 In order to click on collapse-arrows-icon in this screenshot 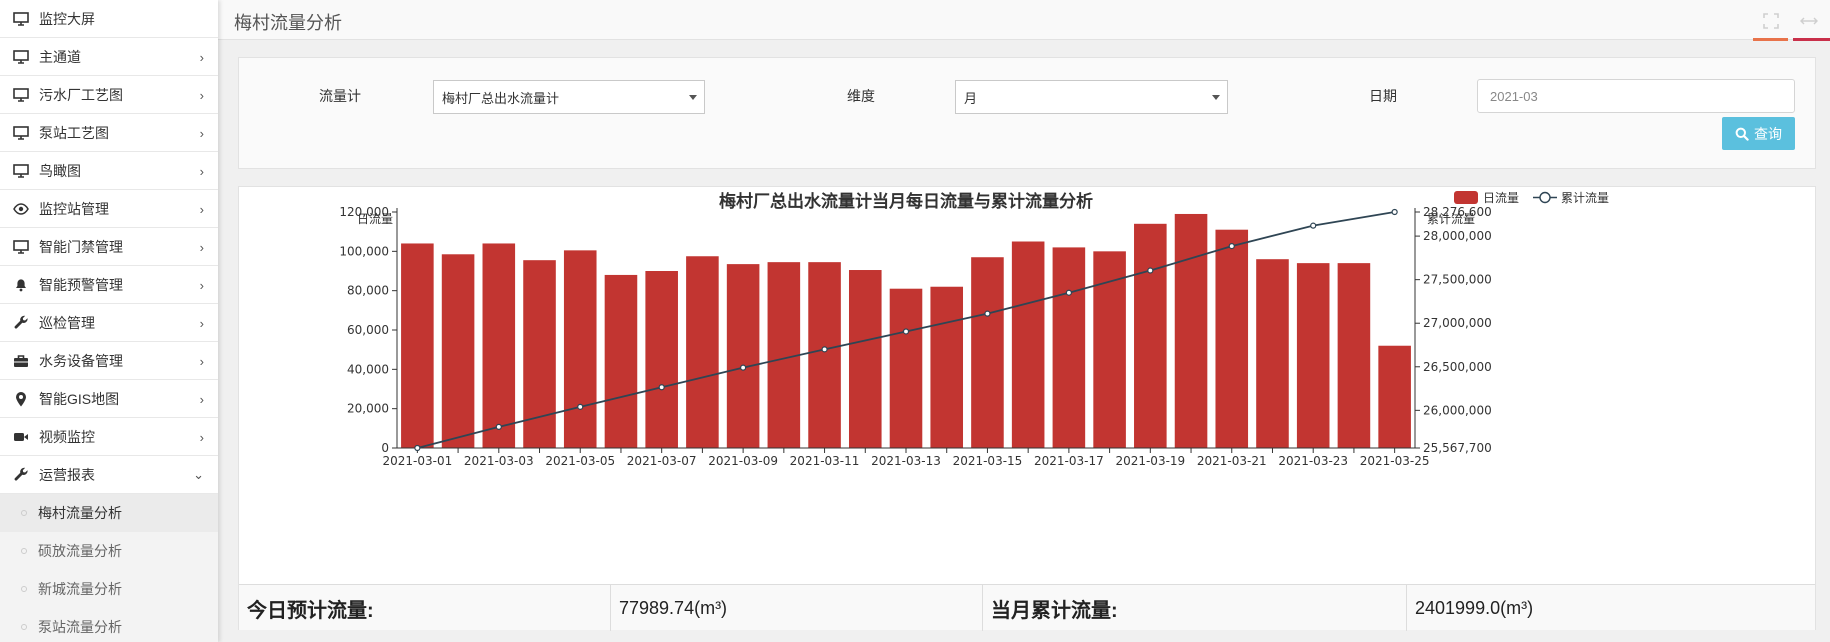, I will do `click(1809, 21)`.